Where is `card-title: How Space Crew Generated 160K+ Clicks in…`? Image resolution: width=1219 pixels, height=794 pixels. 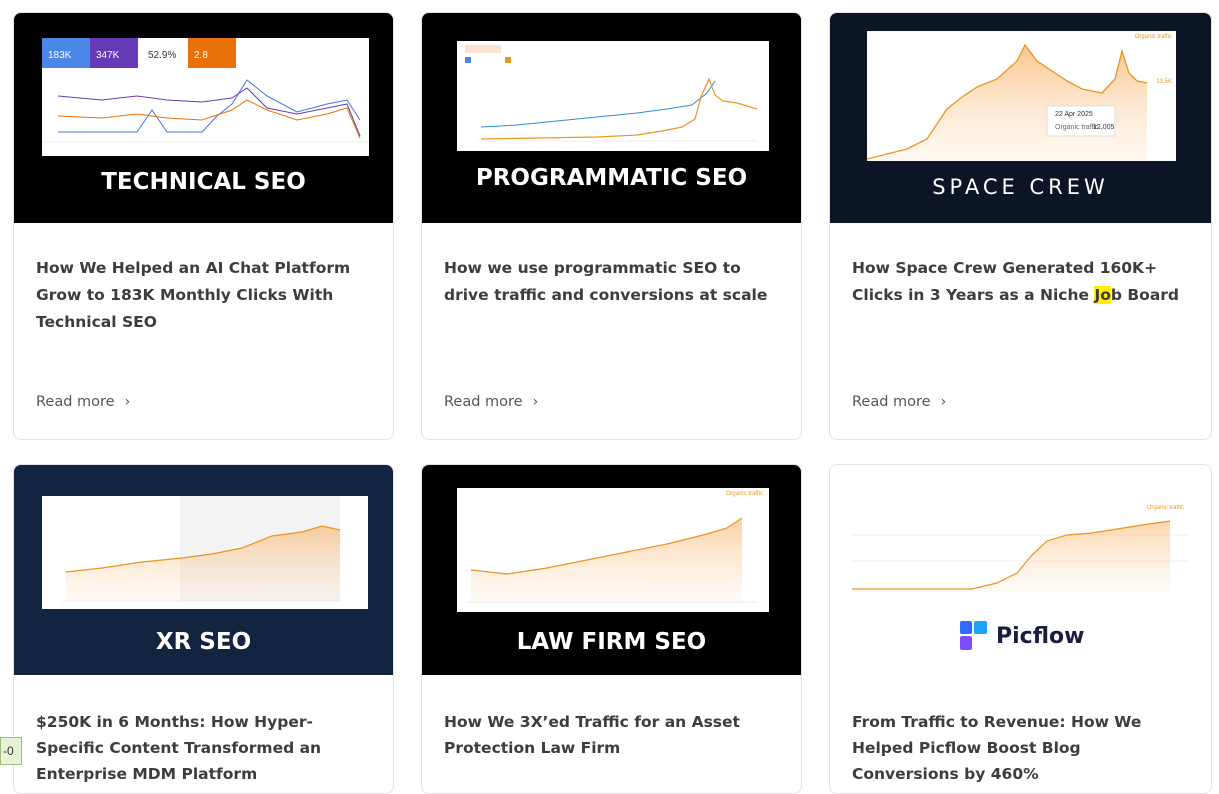 card-title: How Space Crew Generated 160K+ Clicks in… is located at coordinates (1020, 282).